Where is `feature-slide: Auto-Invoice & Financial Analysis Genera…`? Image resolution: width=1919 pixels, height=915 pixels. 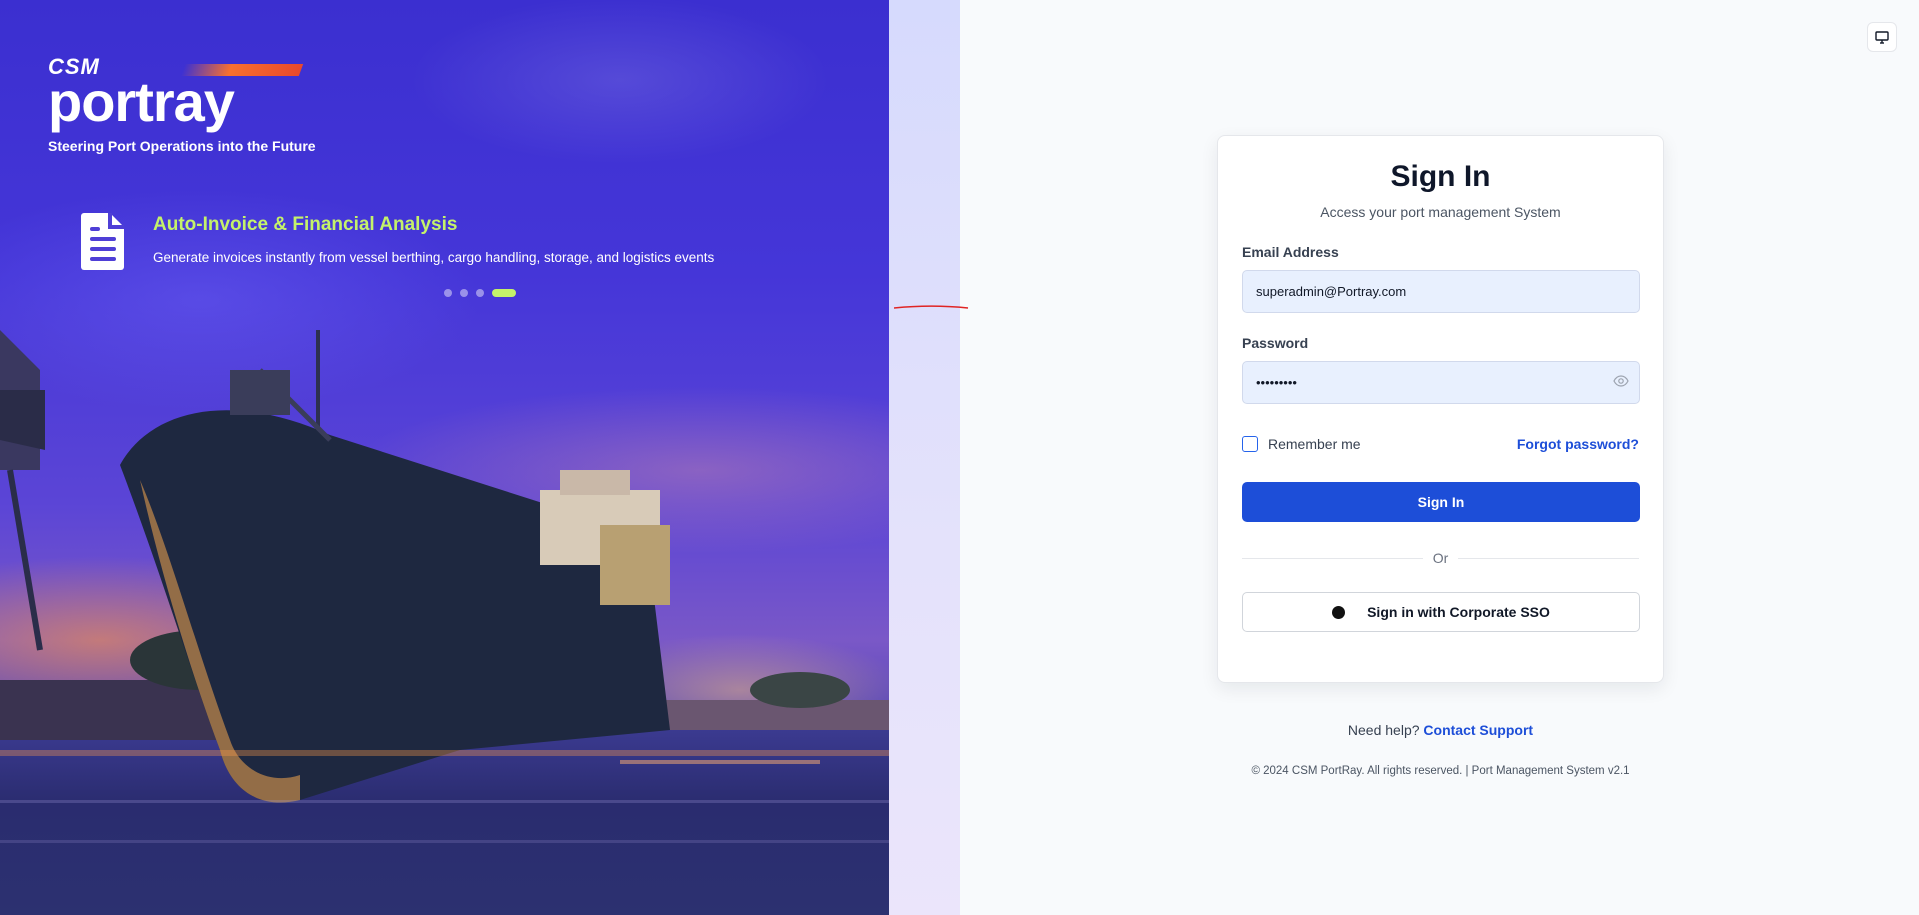 feature-slide: Auto-Invoice & Financial Analysis Genera… is located at coordinates (396, 241).